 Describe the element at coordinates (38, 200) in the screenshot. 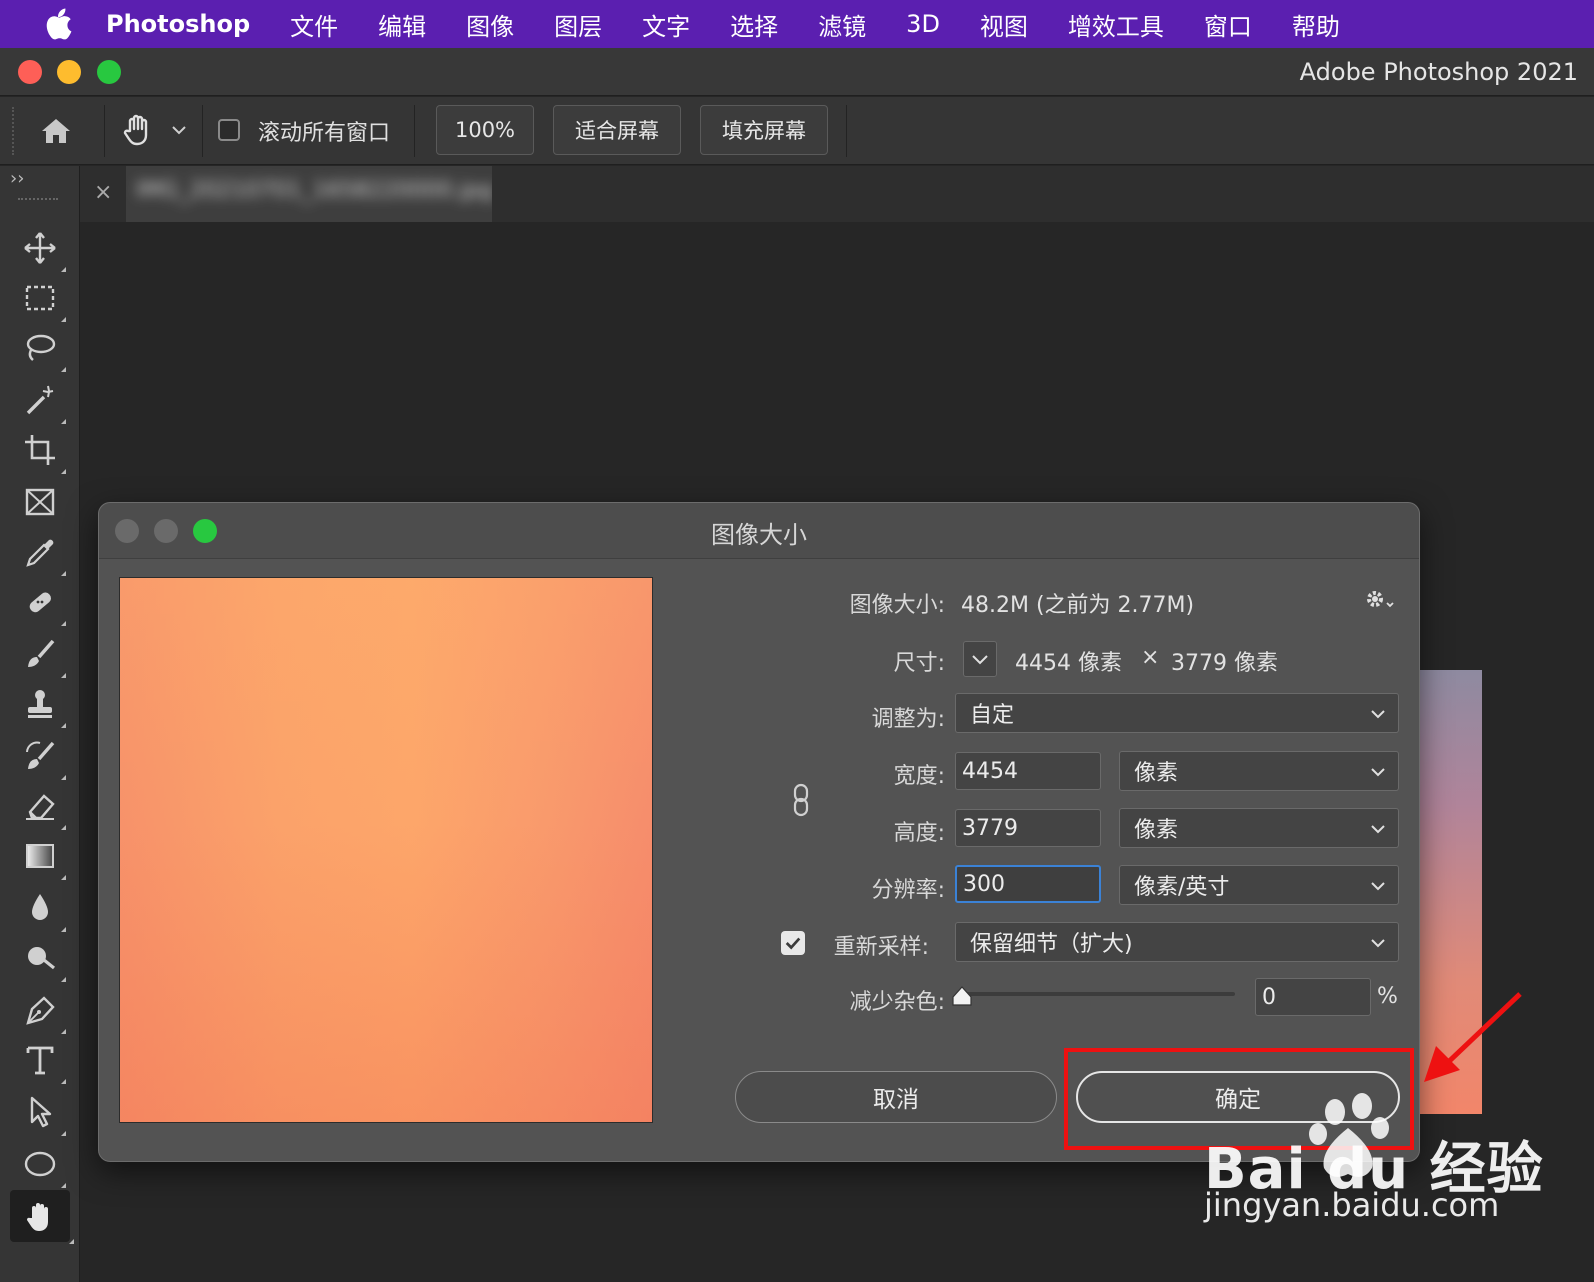

I see `tools-panel-grip` at that location.